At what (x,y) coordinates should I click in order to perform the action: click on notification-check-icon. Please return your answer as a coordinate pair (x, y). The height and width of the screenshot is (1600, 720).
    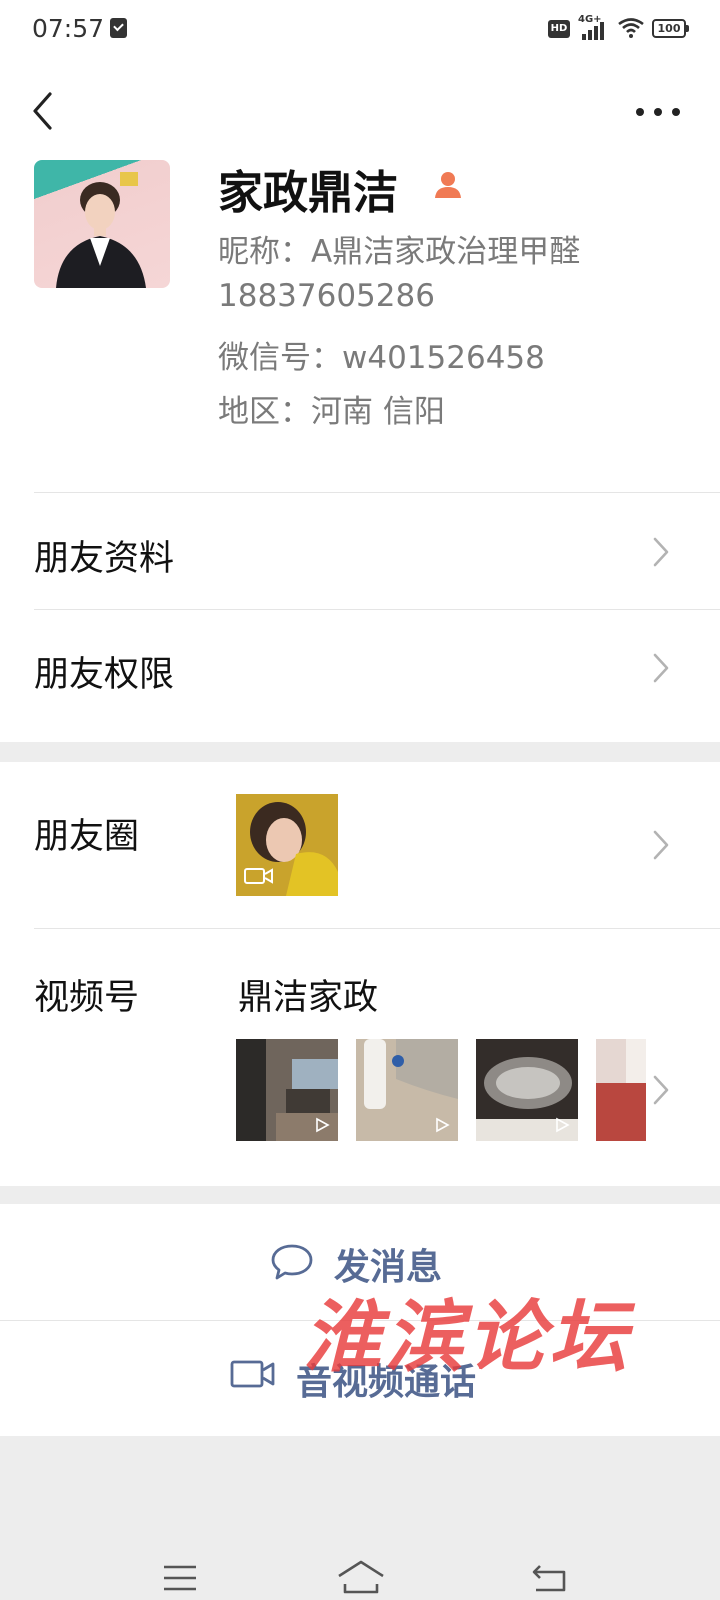
    Looking at the image, I should click on (118, 28).